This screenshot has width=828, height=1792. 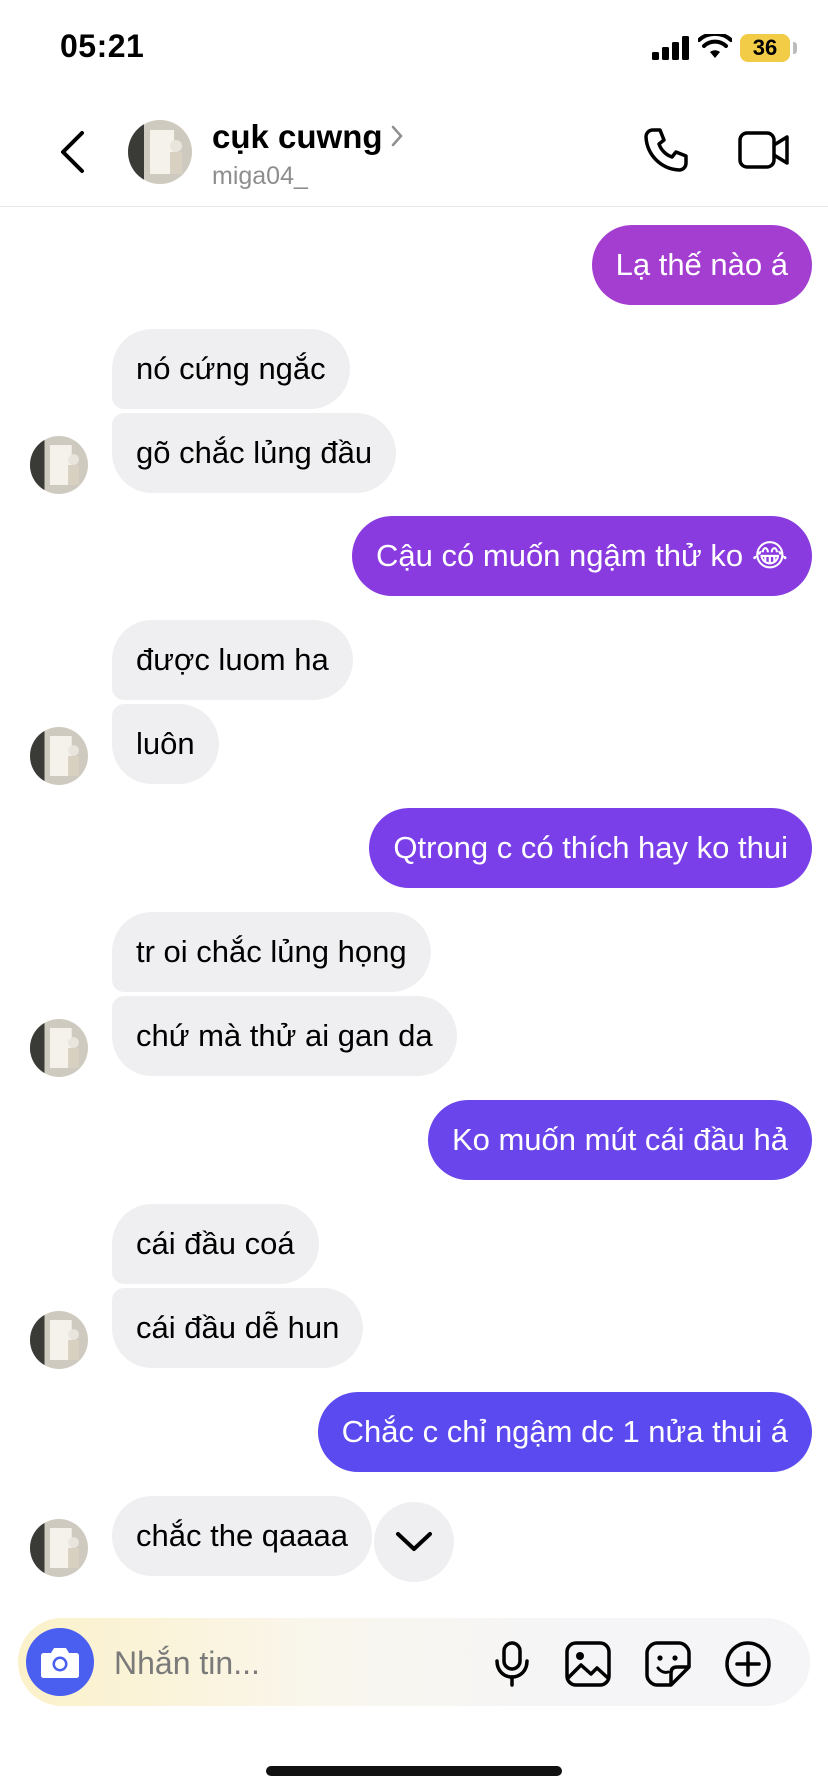 I want to click on video-camera-icon, so click(x=764, y=150).